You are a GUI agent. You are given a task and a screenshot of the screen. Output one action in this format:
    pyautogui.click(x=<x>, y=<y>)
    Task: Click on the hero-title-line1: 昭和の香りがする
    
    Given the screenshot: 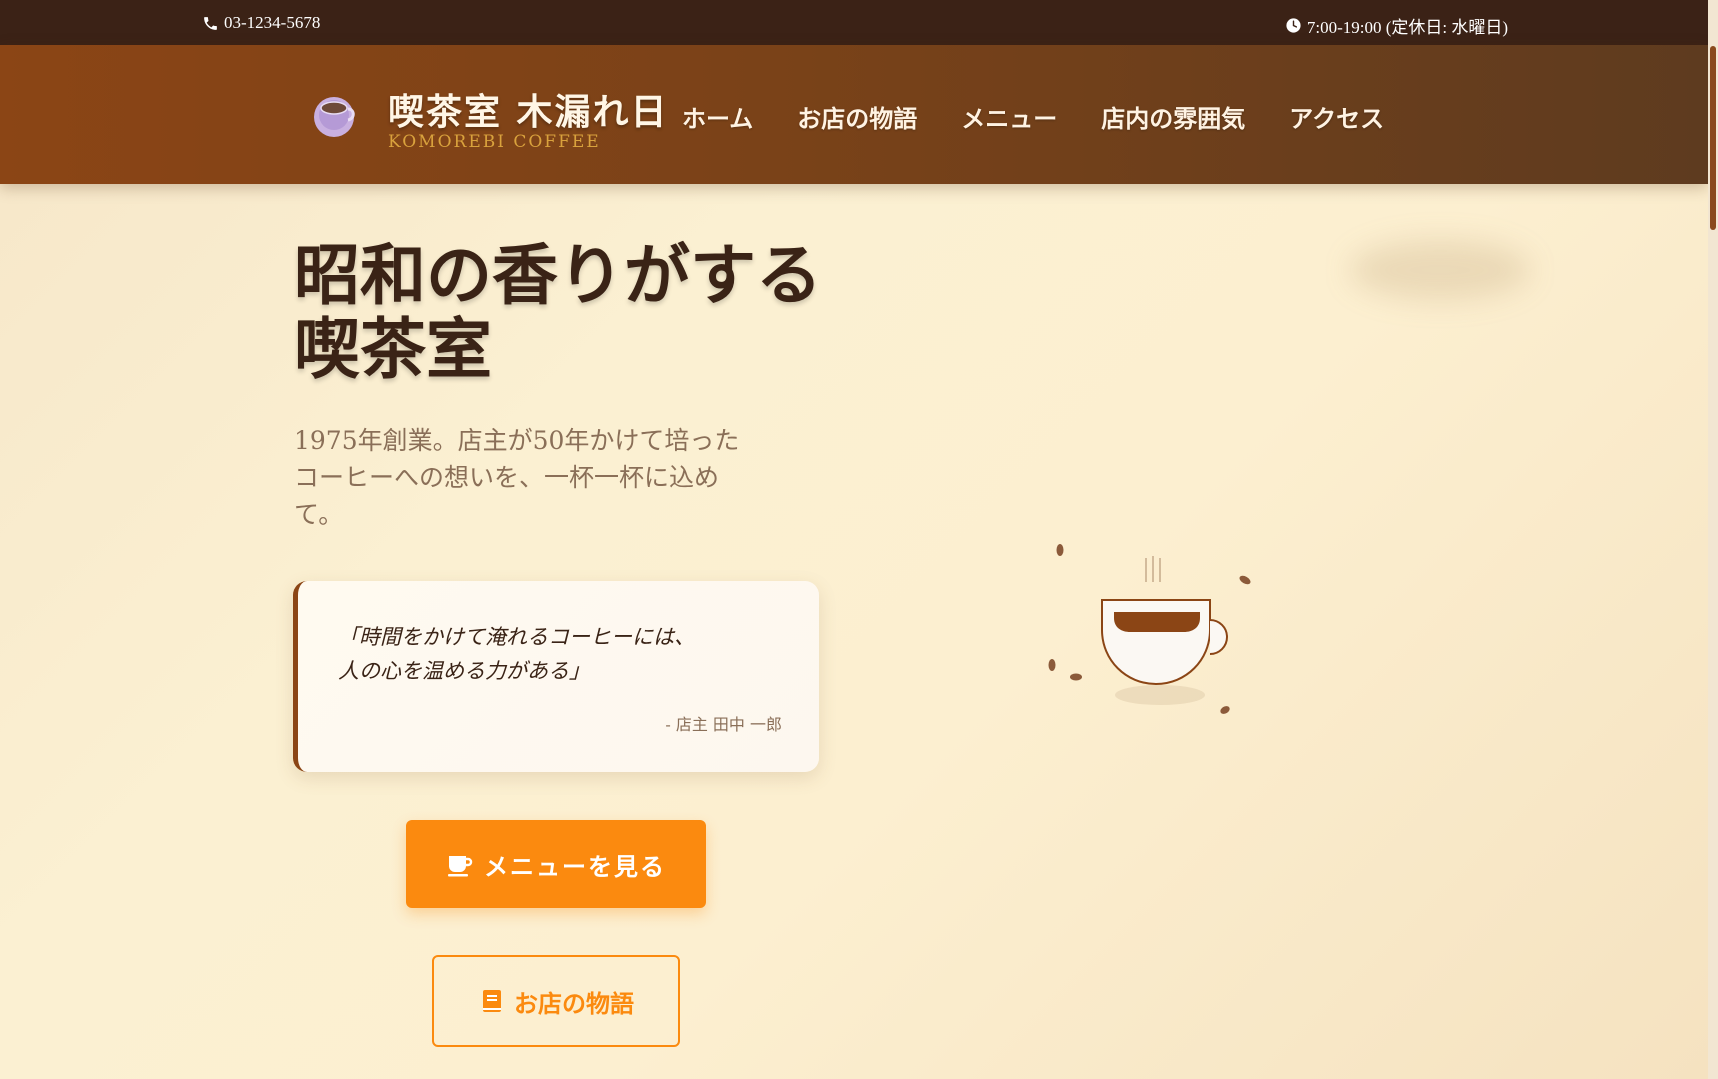 What is the action you would take?
    pyautogui.click(x=558, y=275)
    